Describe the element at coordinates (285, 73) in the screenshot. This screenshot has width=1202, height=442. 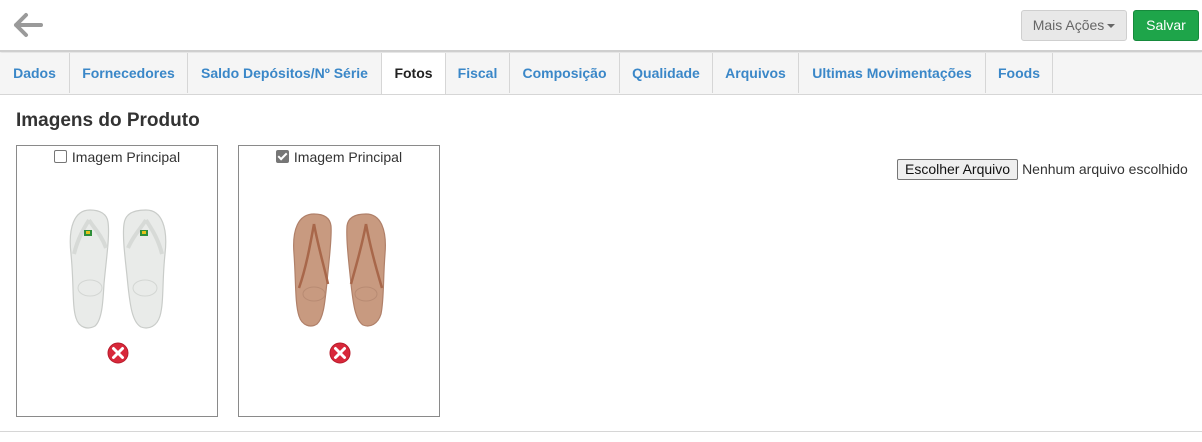
I see `tab-saldo-depositos: Saldo Depósitos/Nº Série` at that location.